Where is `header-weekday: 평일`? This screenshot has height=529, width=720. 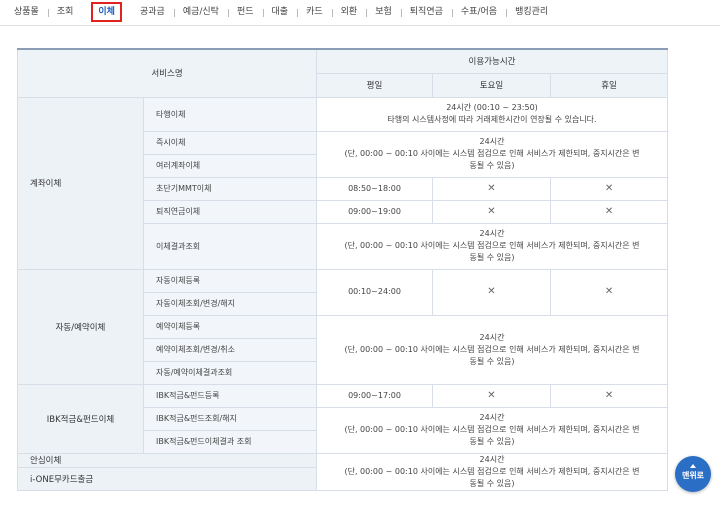
header-weekday: 평일 is located at coordinates (374, 85).